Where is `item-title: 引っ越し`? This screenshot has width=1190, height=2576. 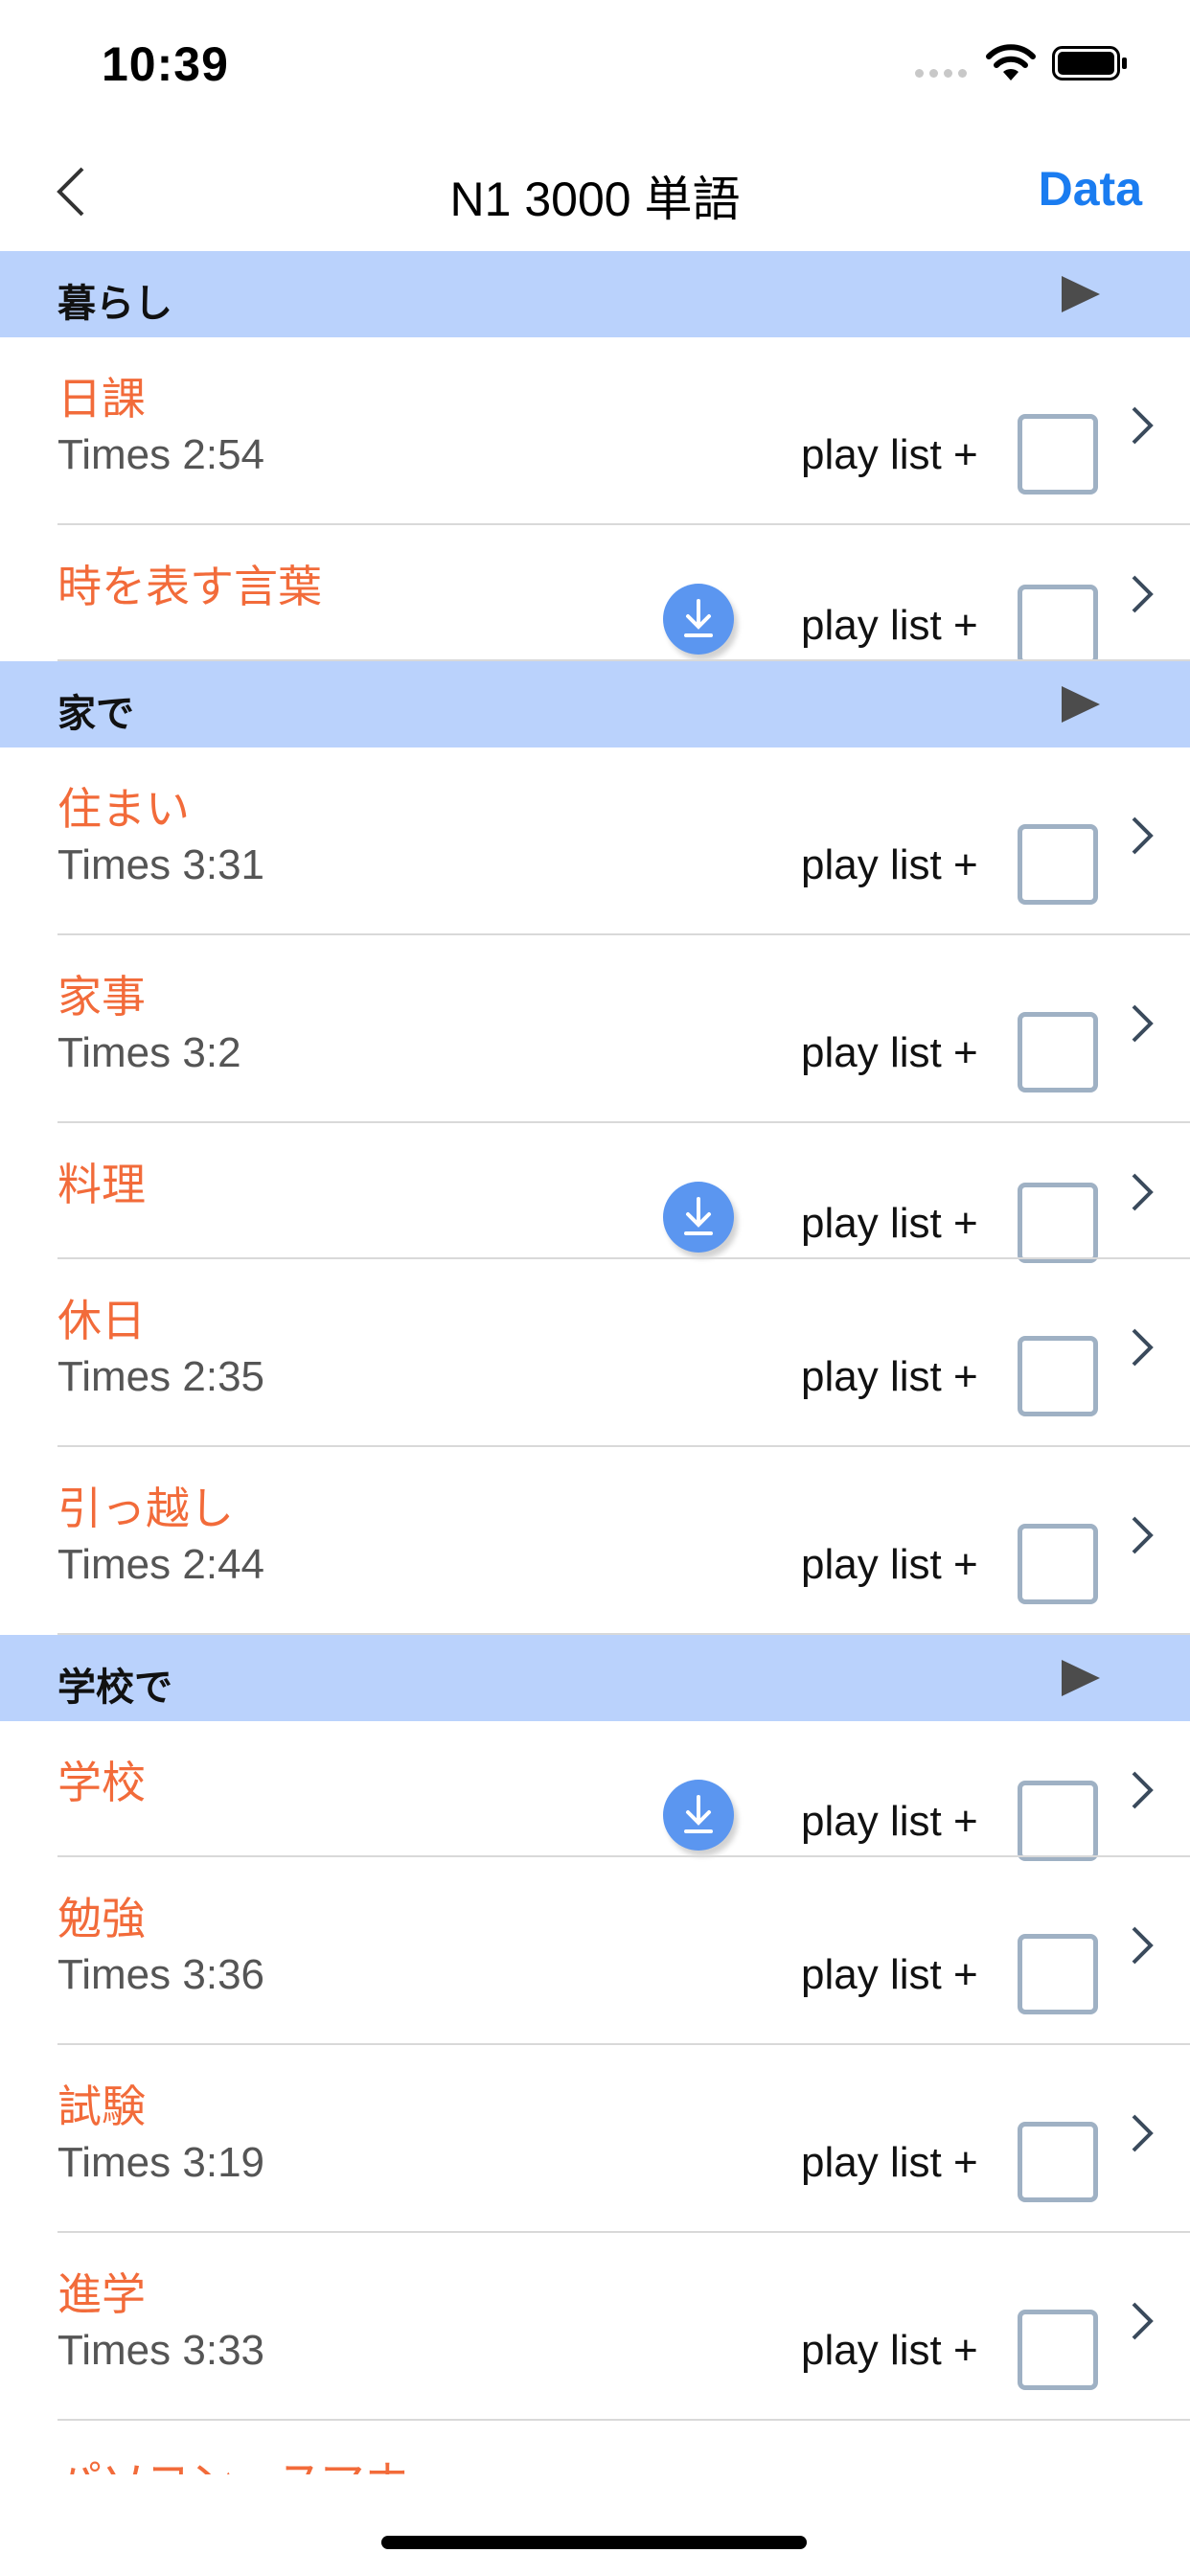
item-title: 引っ越し is located at coordinates (146, 1508).